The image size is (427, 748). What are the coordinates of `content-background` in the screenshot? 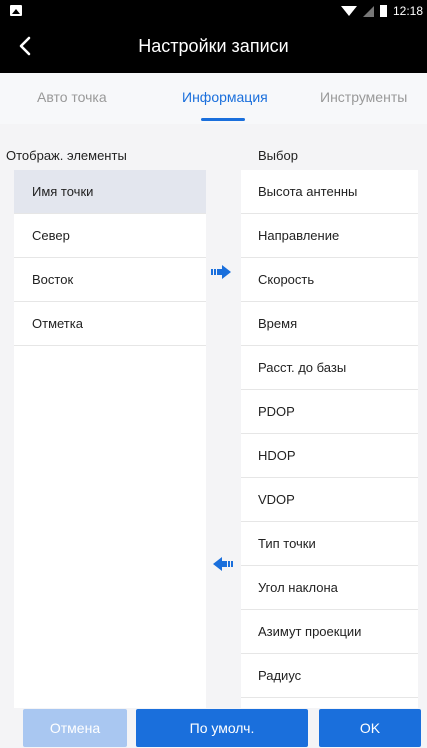 It's located at (213, 147).